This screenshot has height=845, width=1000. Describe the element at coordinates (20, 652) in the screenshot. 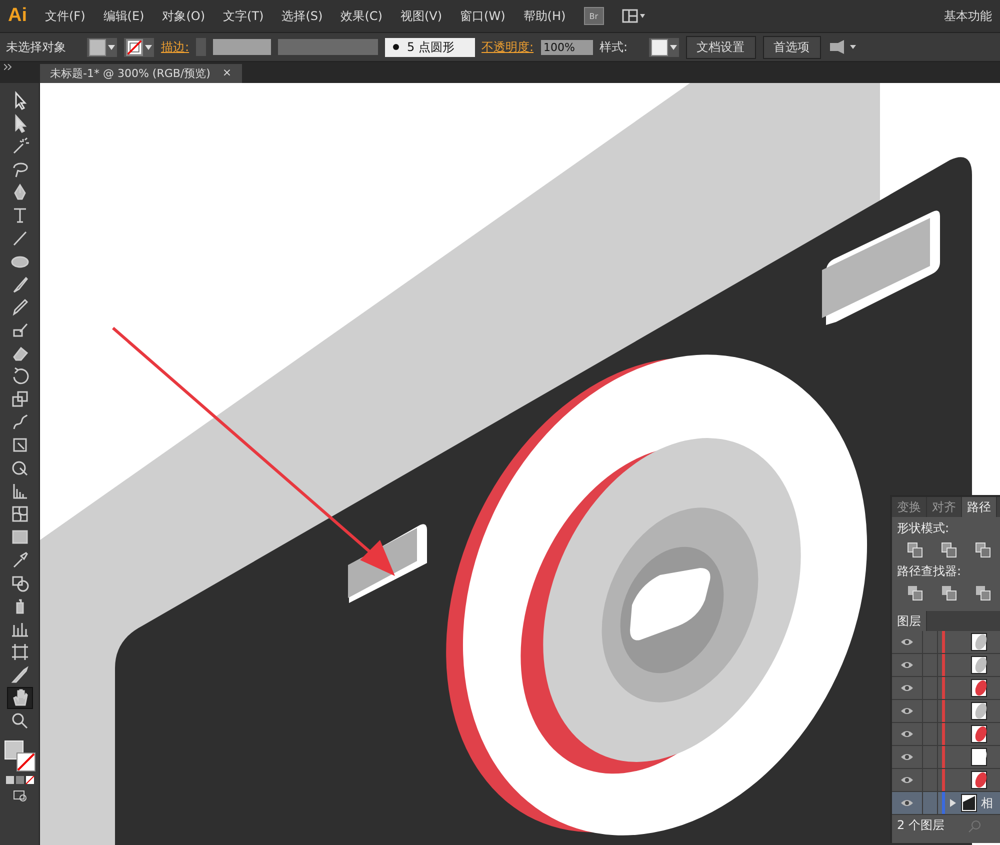

I see `artboard-icon` at that location.